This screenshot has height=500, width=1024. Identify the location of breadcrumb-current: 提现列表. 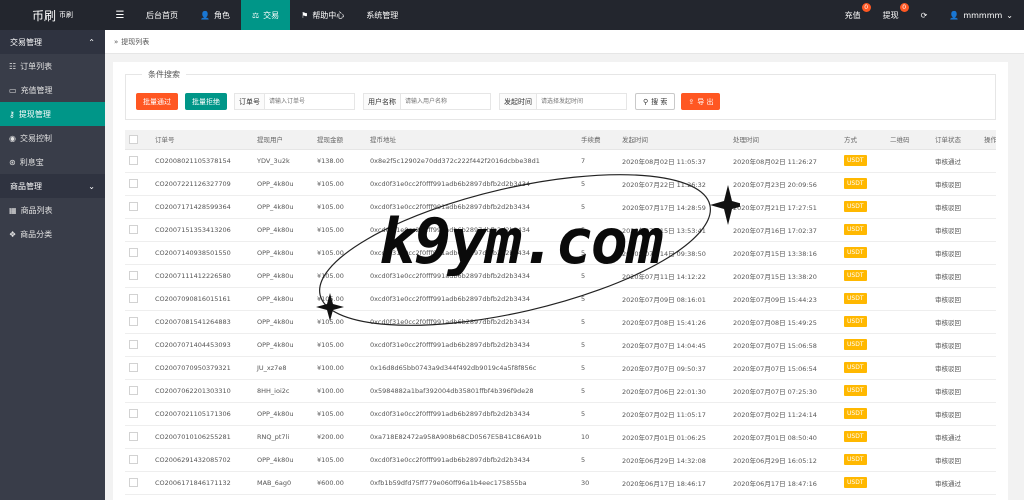
(135, 42).